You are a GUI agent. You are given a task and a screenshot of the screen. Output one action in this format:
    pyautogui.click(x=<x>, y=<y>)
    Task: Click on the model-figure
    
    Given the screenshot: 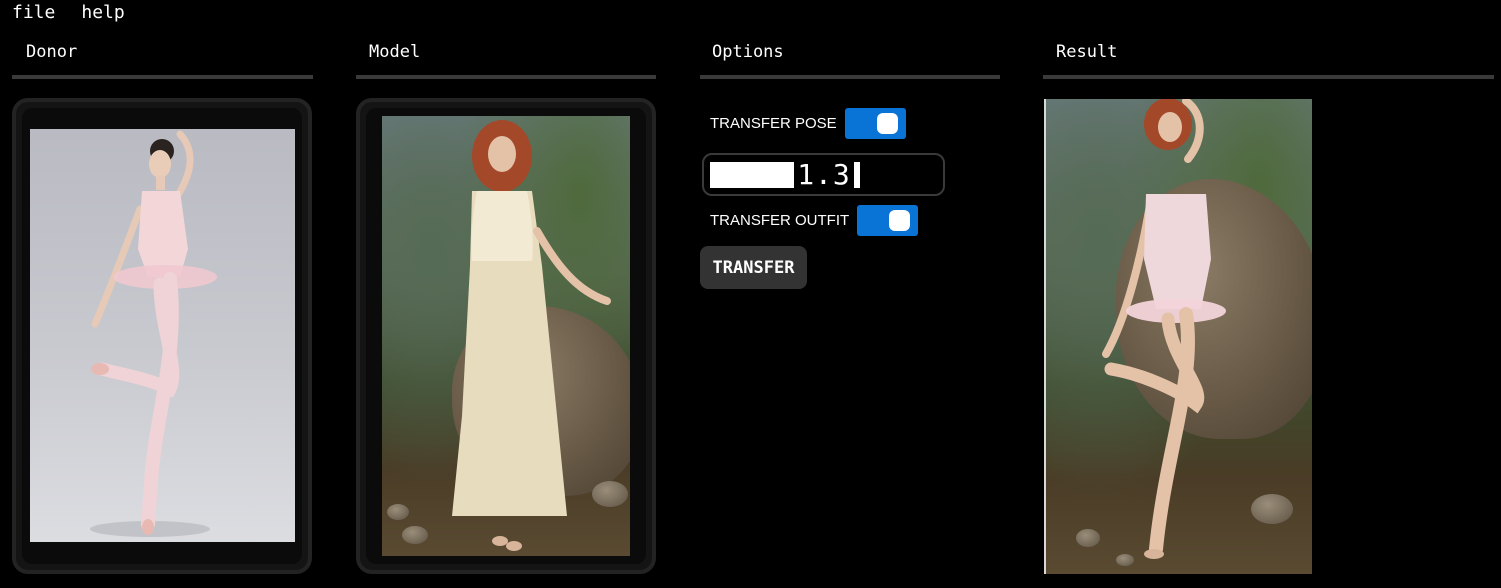 What is the action you would take?
    pyautogui.click(x=531, y=335)
    